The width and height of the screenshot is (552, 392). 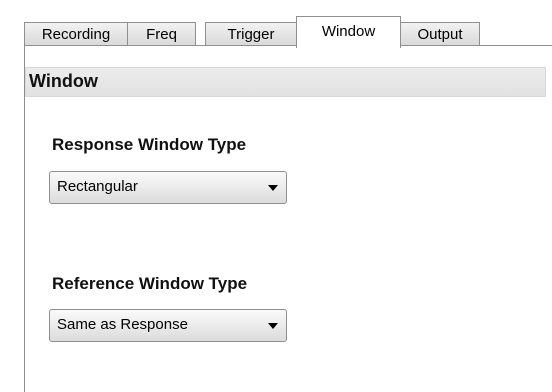 What do you see at coordinates (285, 82) in the screenshot?
I see `section-header: Window` at bounding box center [285, 82].